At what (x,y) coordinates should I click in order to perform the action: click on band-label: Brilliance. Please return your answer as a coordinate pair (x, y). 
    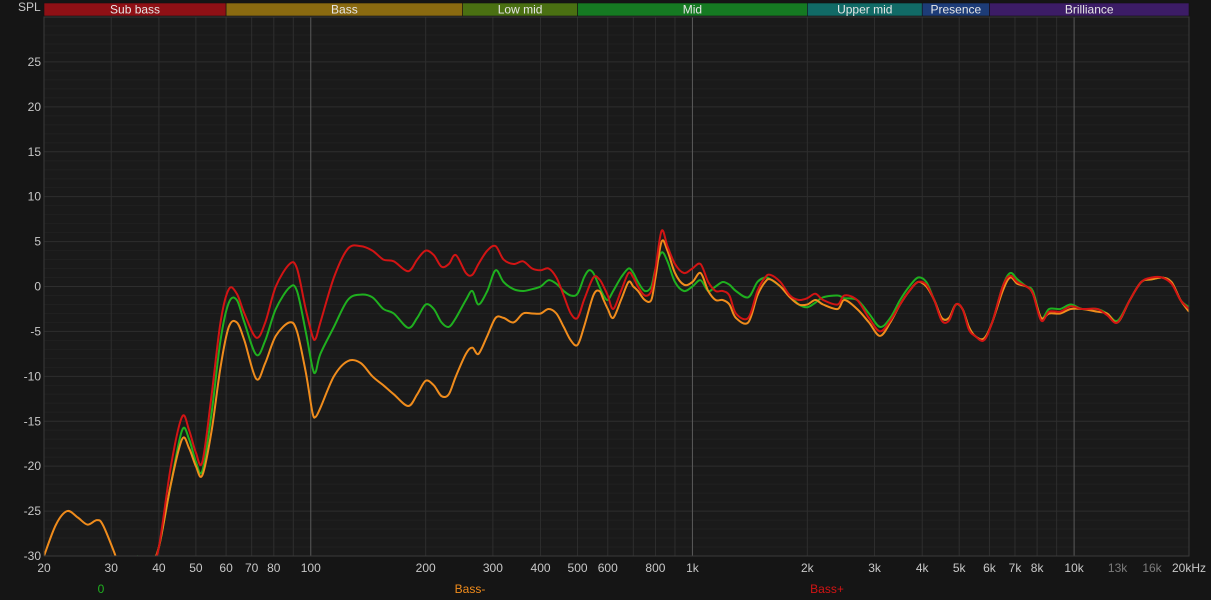
    Looking at the image, I should click on (1089, 10).